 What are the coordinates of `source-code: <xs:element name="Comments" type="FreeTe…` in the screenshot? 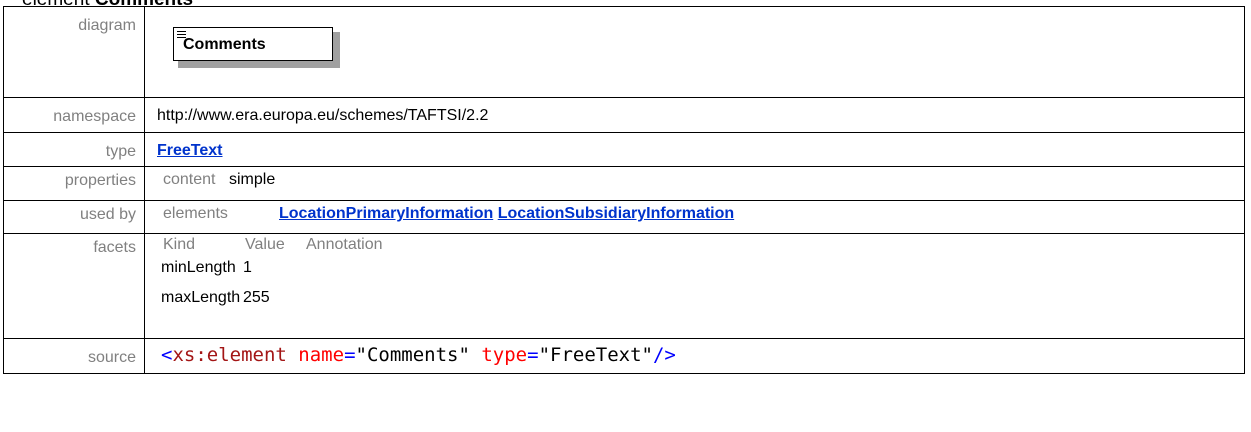 It's located at (700, 355).